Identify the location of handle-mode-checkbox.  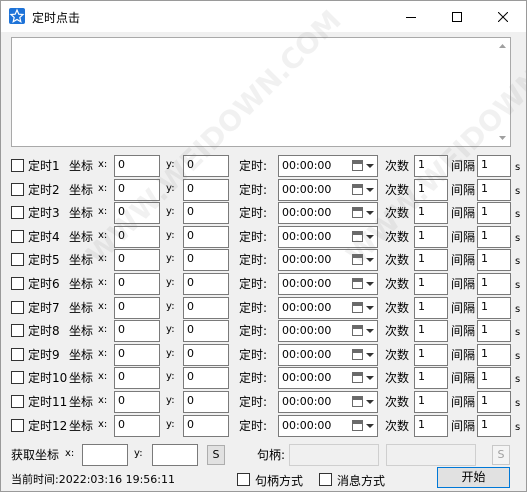
(243, 479).